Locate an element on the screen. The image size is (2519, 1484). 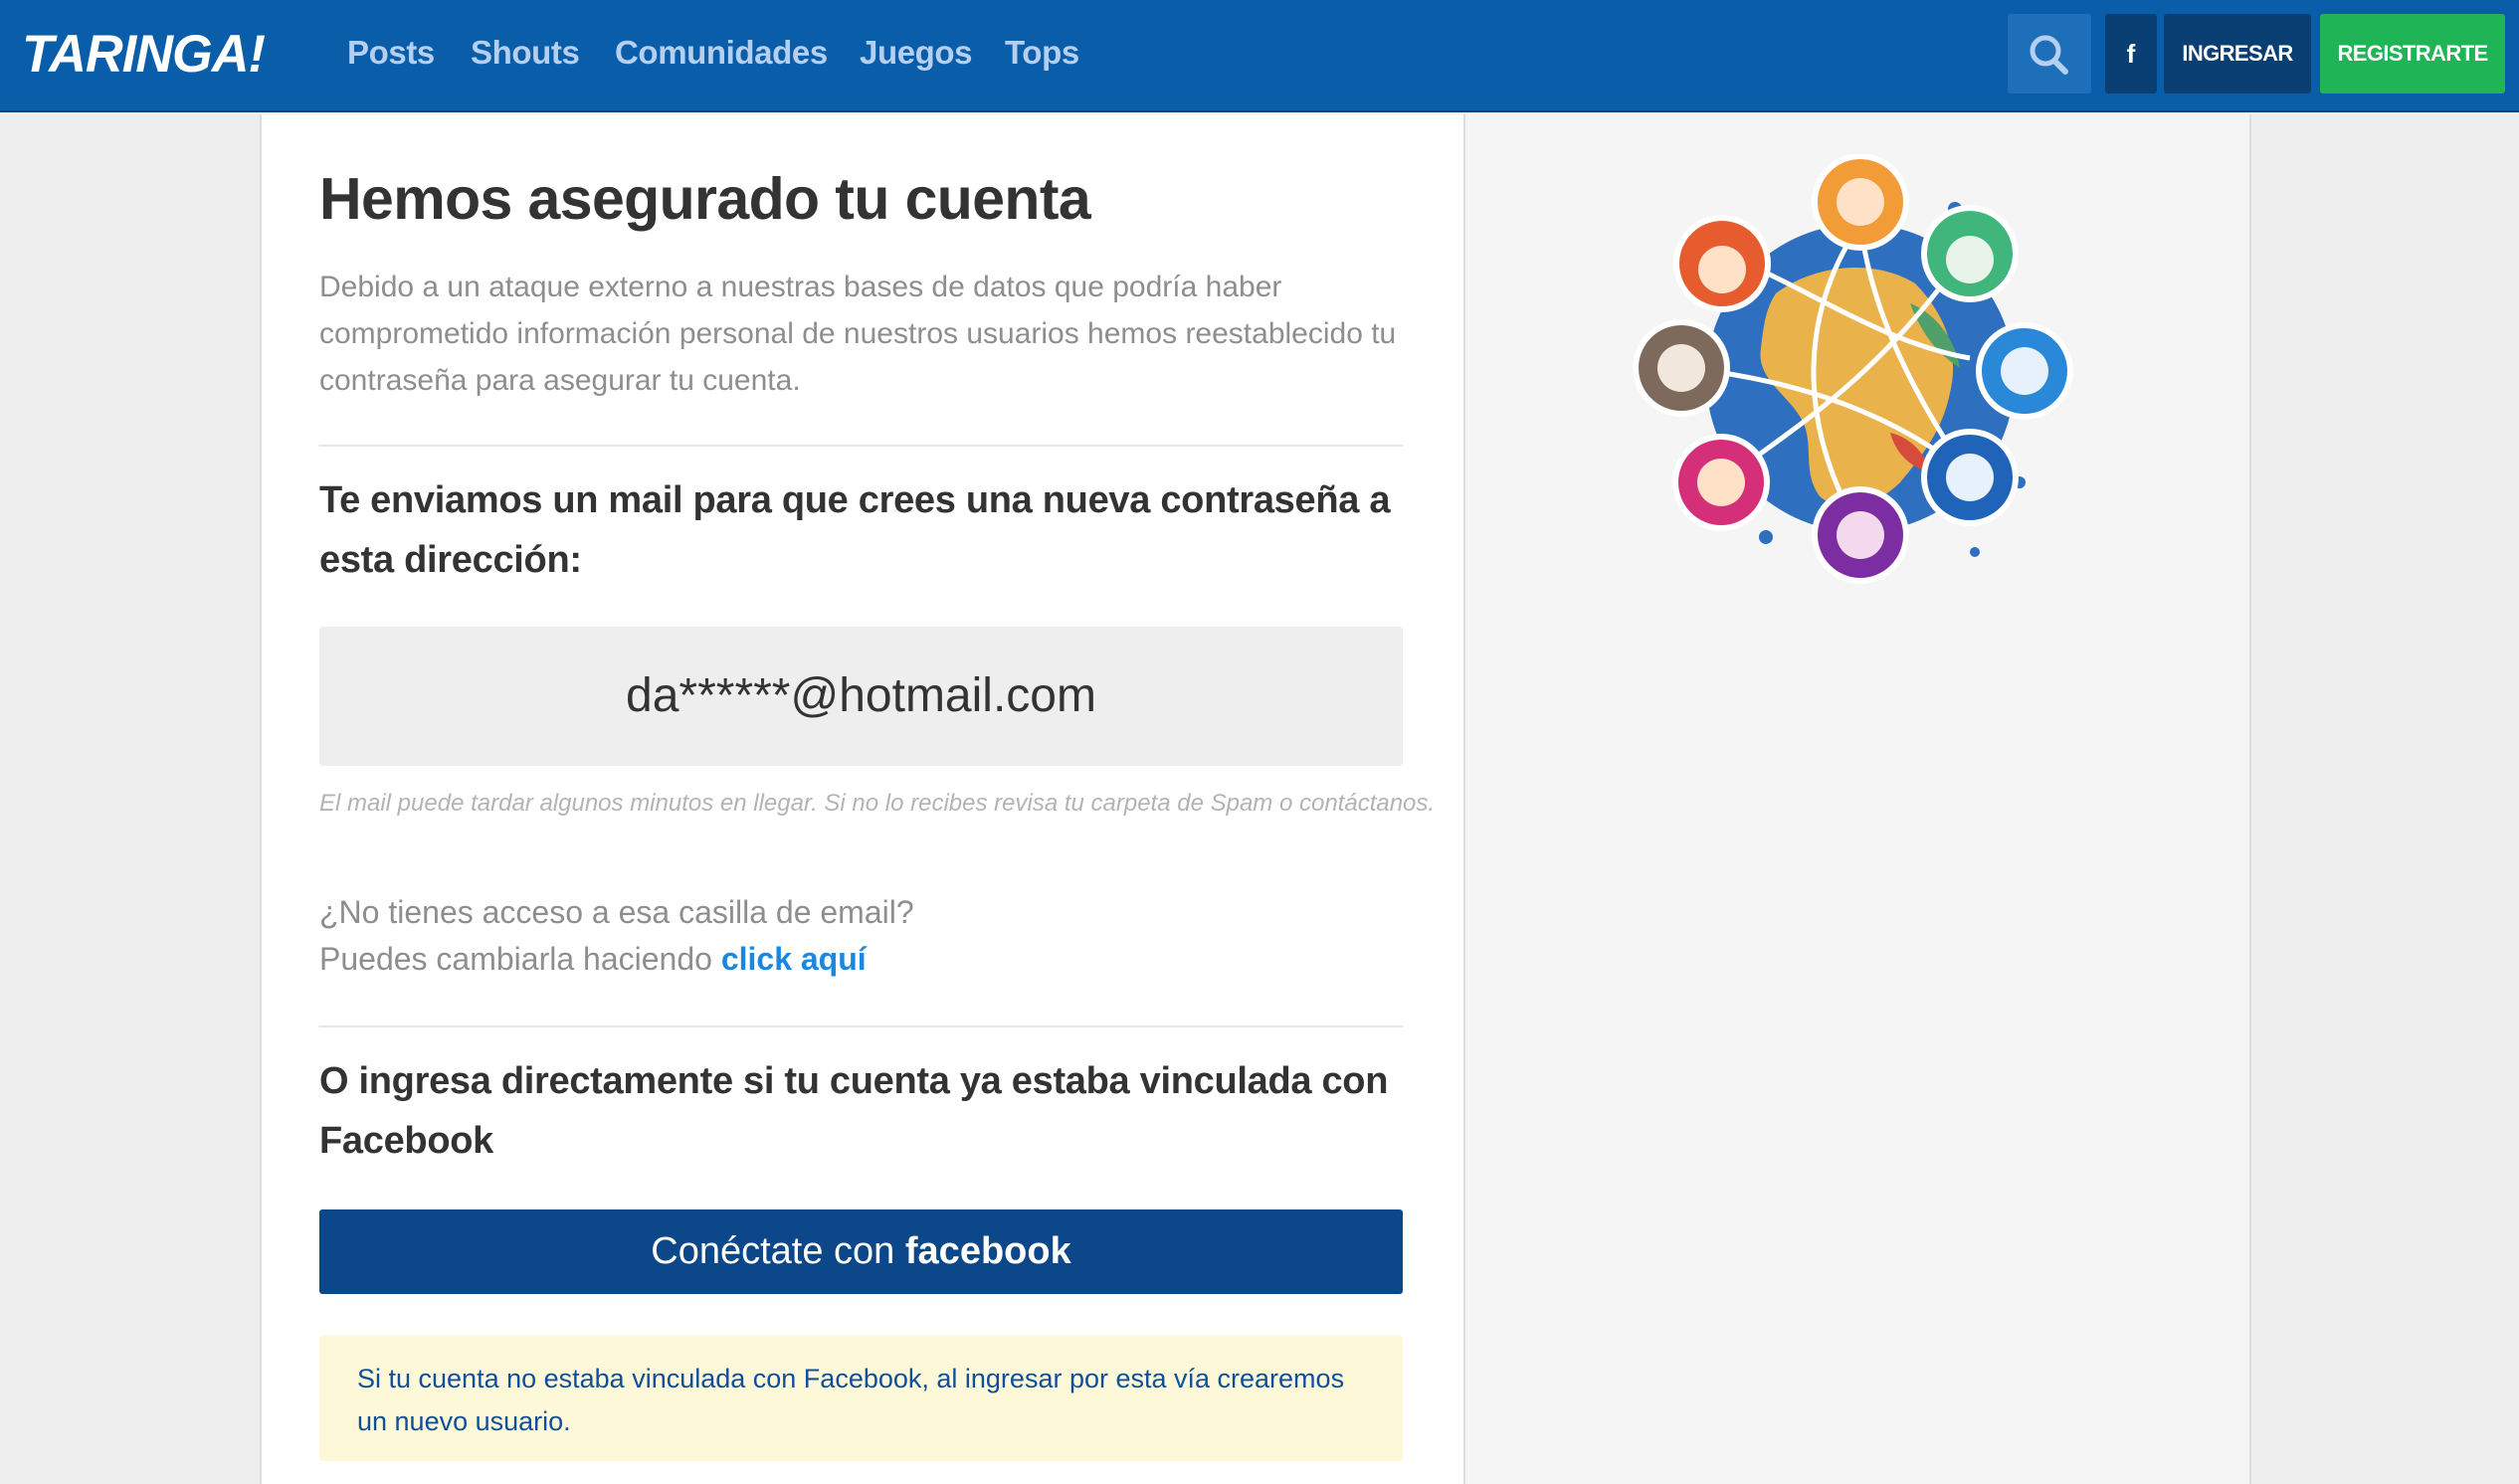
facebook-connect-prefix: Conéctate con is located at coordinates (773, 1251).